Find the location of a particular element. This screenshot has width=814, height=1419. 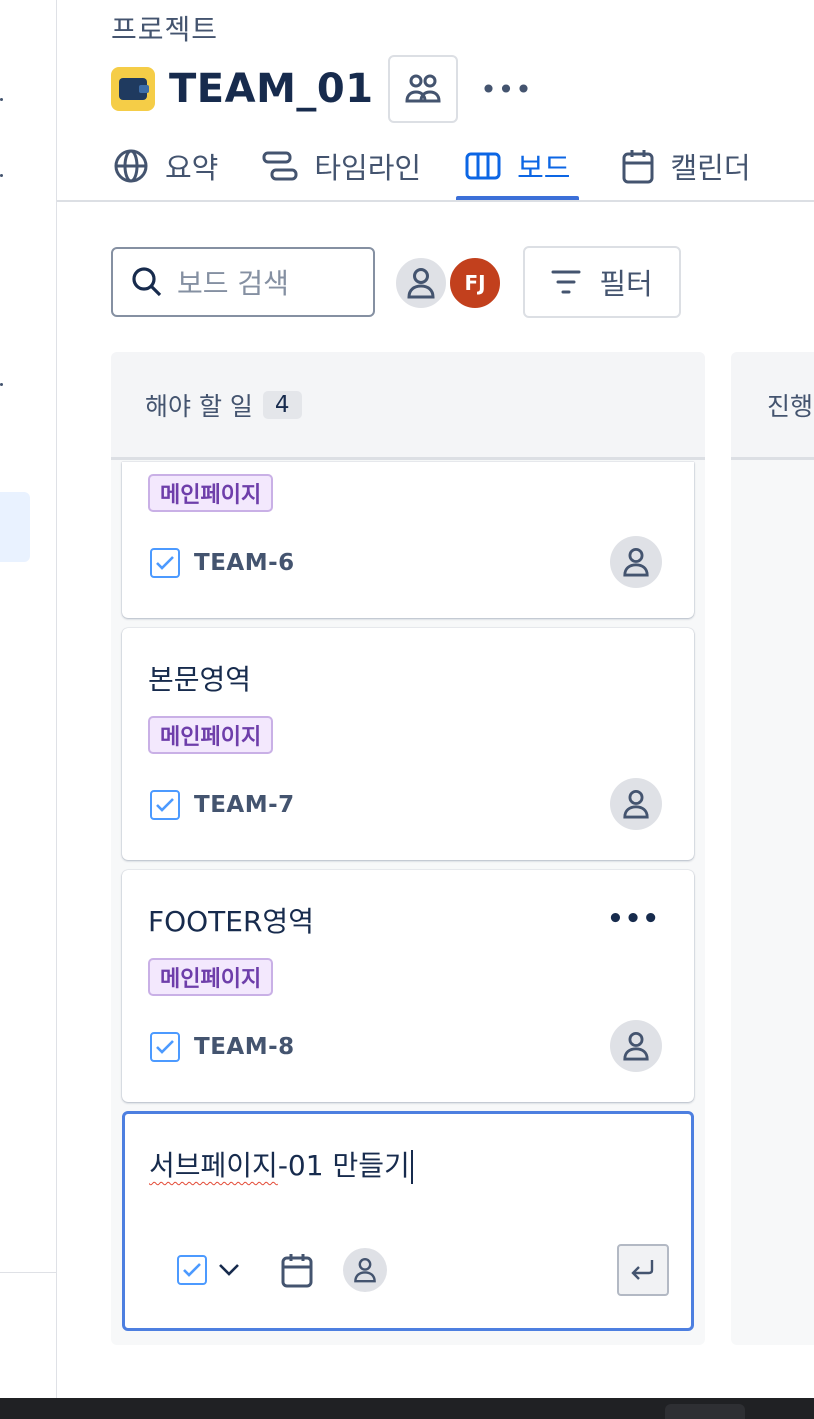

tab-board-label: 보드 is located at coordinates (544, 168).